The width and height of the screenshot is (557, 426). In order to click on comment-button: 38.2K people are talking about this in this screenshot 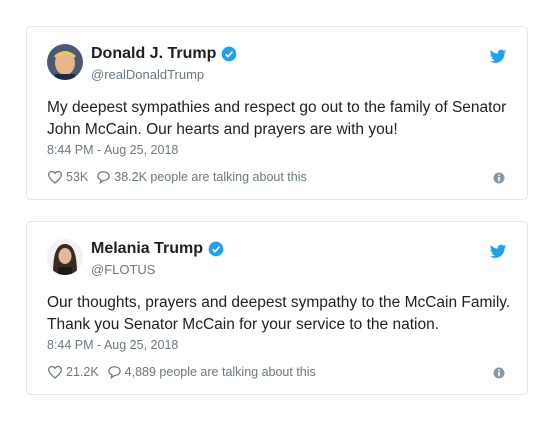, I will do `click(201, 177)`.